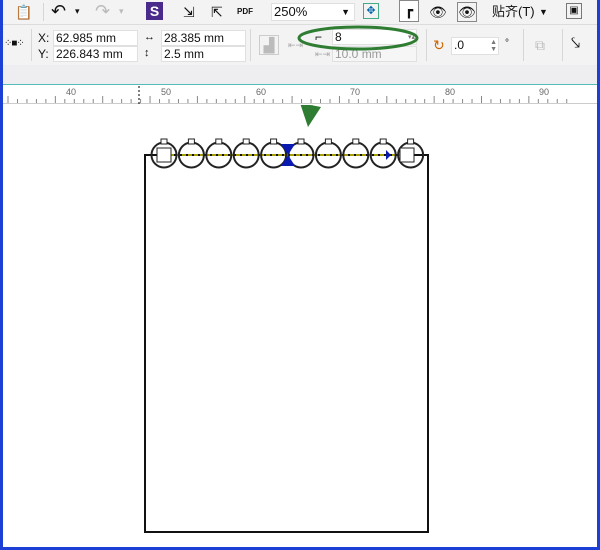 The height and width of the screenshot is (550, 600). Describe the element at coordinates (540, 45) in the screenshot. I see `copy-properties-icon: ⧉` at that location.